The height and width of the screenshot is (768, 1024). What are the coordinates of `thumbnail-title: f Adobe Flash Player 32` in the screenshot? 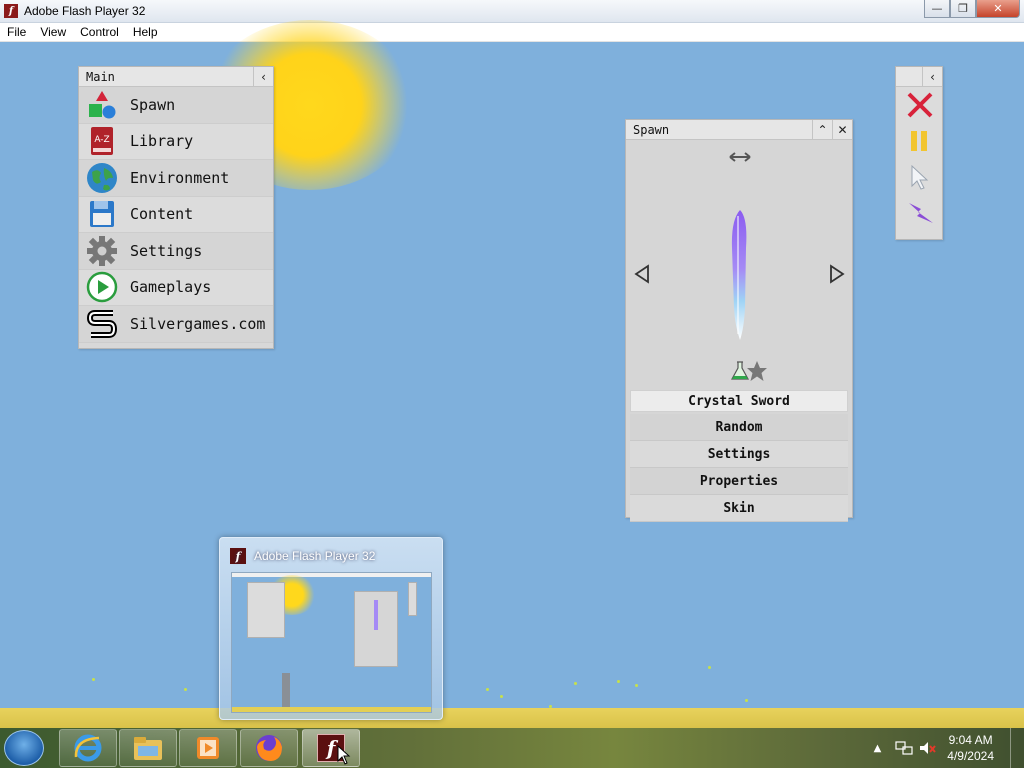 It's located at (302, 556).